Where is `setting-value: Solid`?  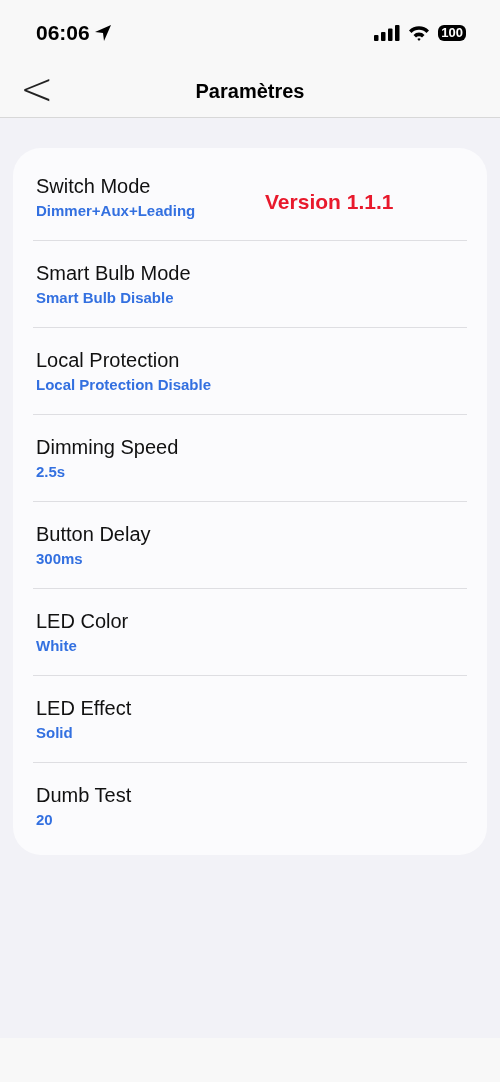 setting-value: Solid is located at coordinates (55, 732).